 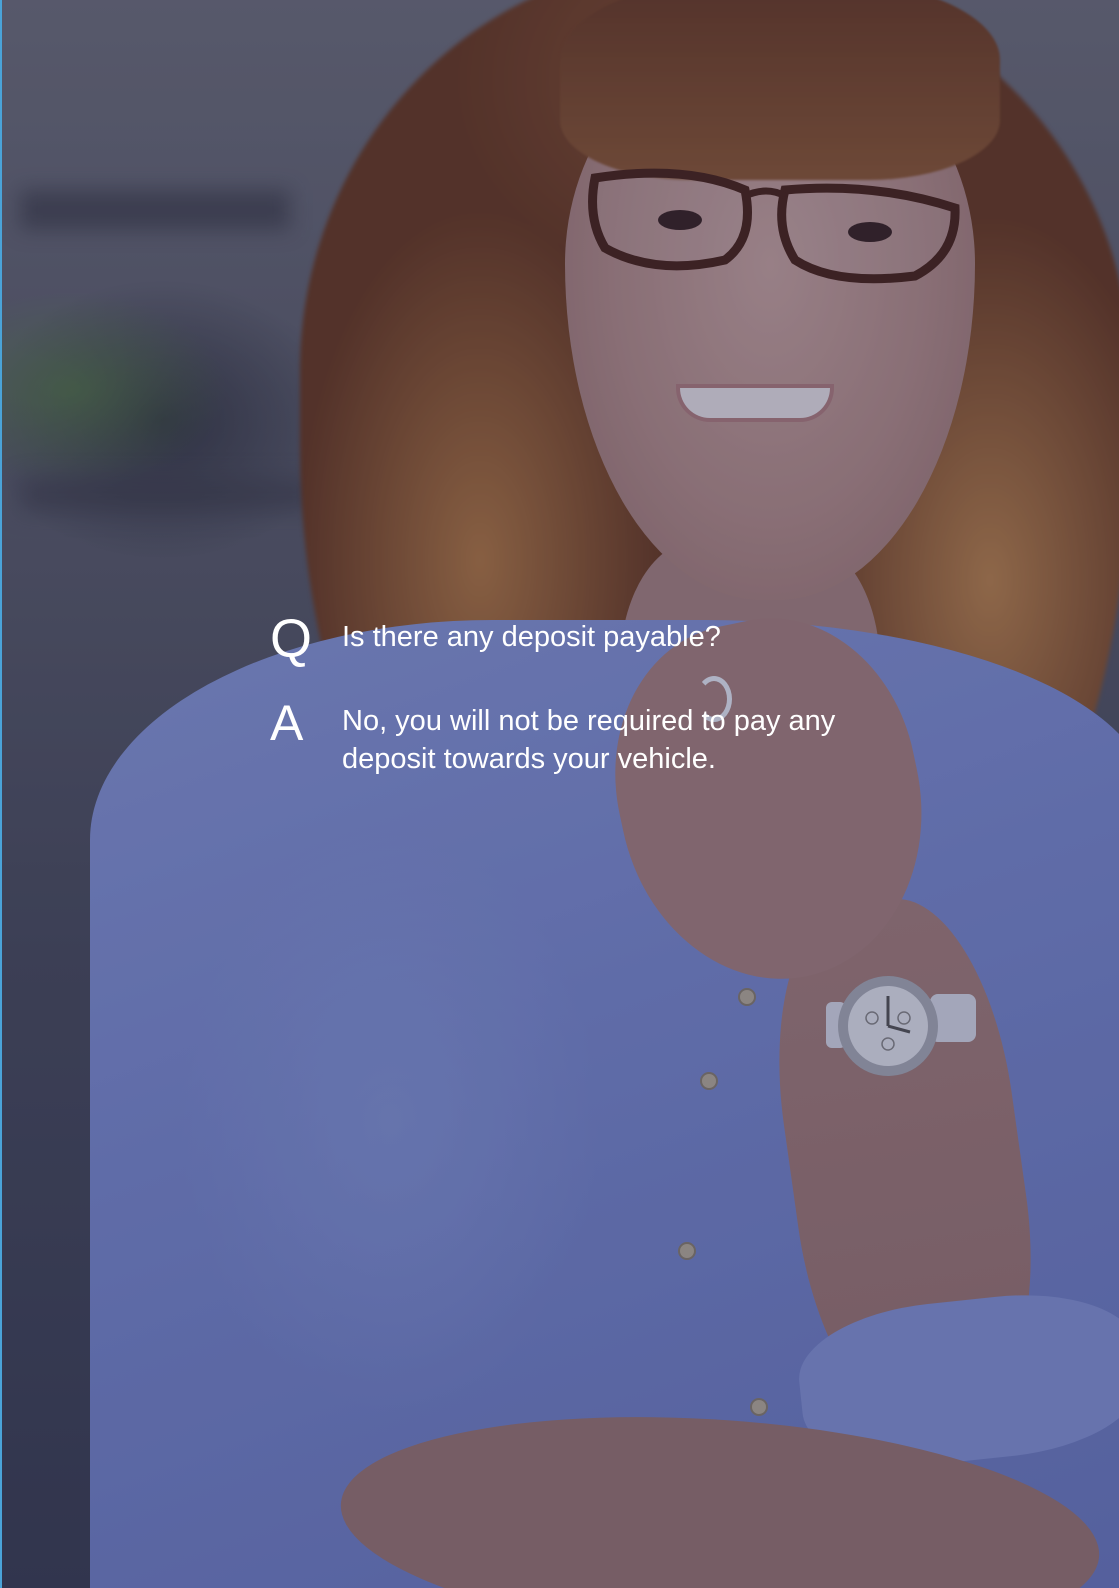 I want to click on left-accent-stripe, so click(x=1, y=794).